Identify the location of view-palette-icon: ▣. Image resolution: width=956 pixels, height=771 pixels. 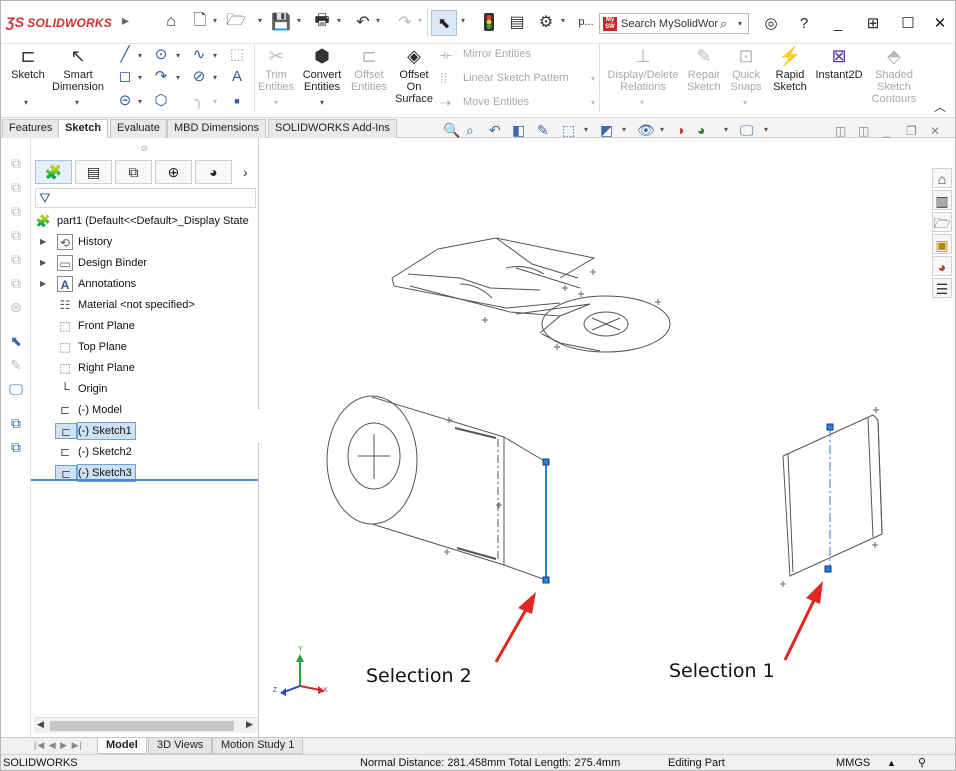
(942, 244).